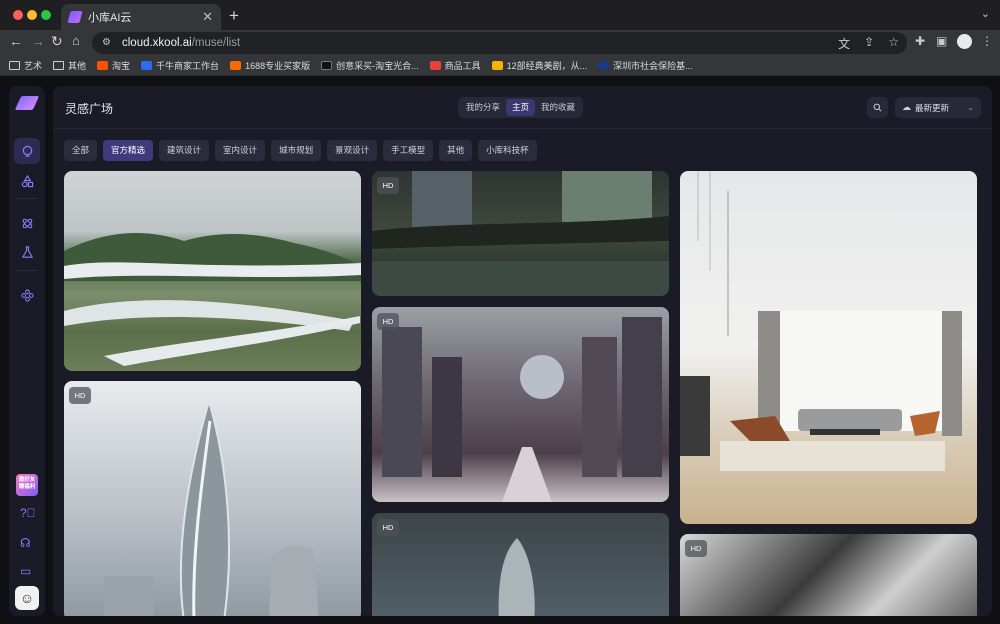  Describe the element at coordinates (207, 17) in the screenshot. I see `tab-close-icon: ✕` at that location.